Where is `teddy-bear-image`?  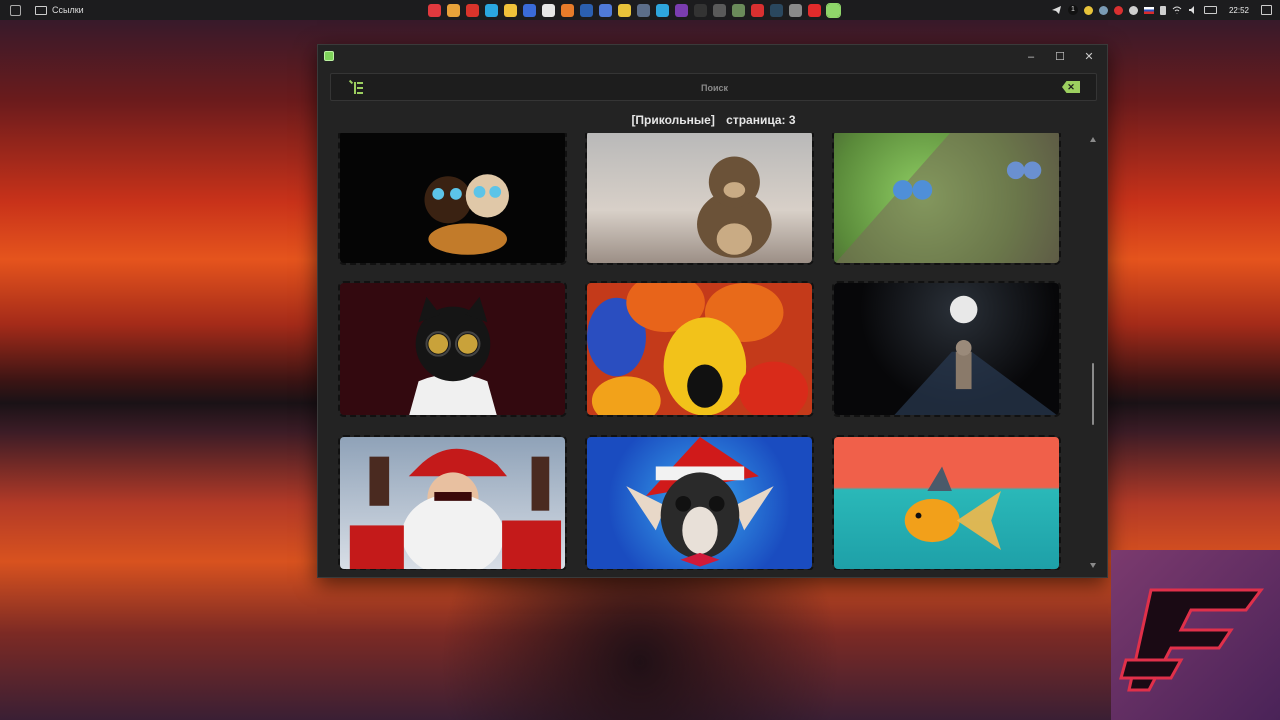
teddy-bear-image is located at coordinates (734, 207).